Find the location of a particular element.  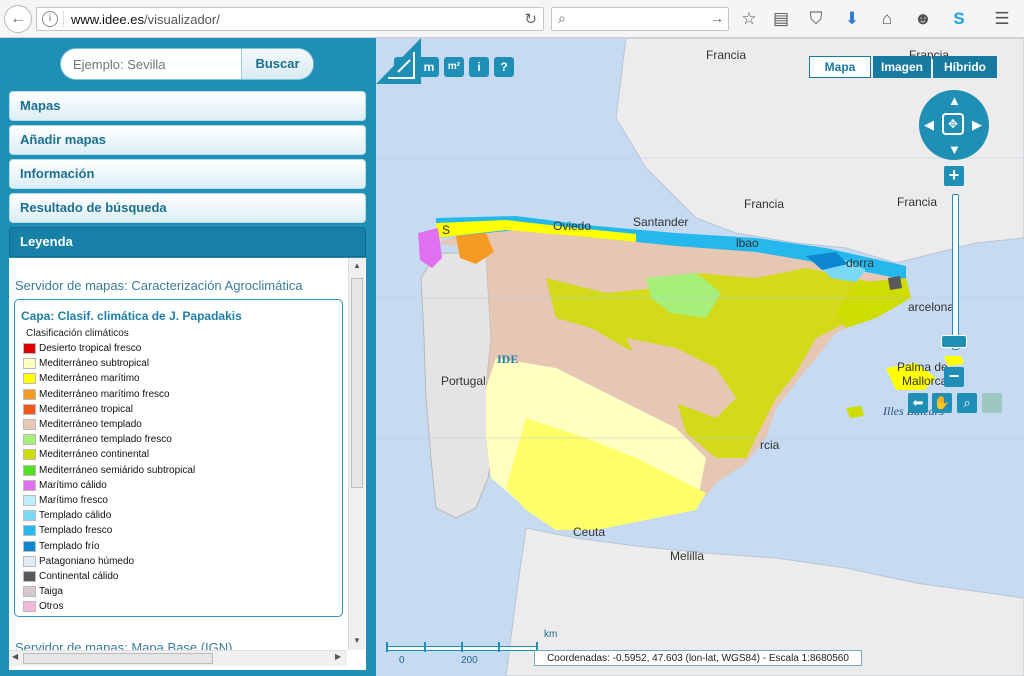

zoom-slider is located at coordinates (955, 272).